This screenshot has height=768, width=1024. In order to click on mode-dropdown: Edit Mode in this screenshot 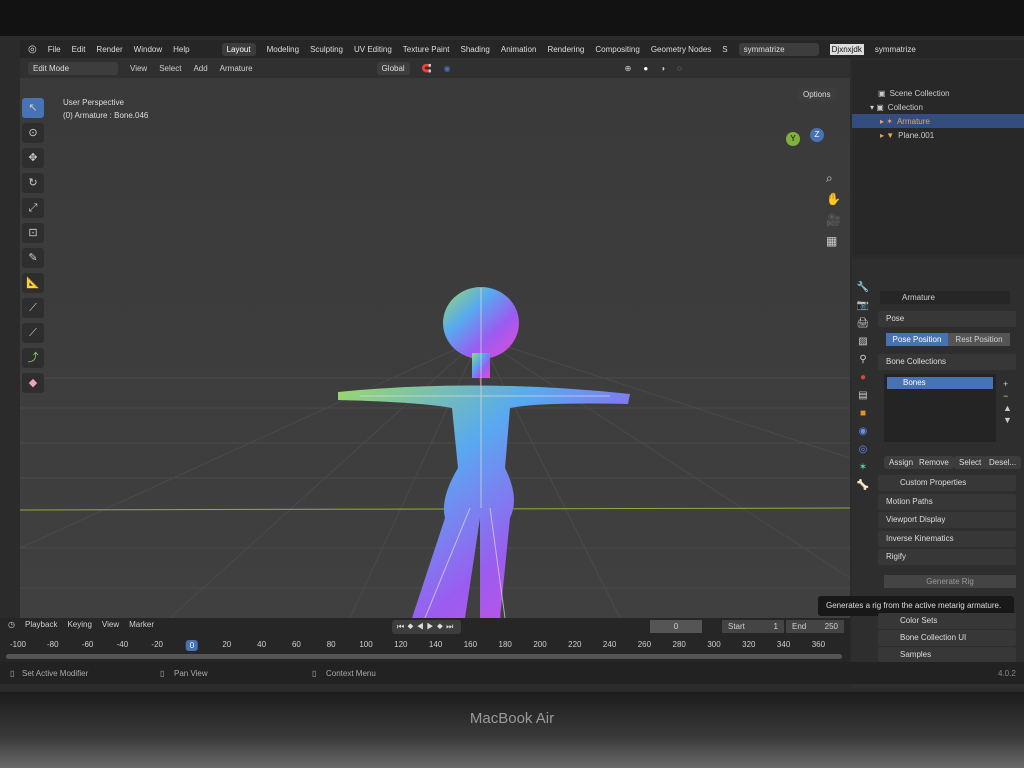, I will do `click(73, 68)`.